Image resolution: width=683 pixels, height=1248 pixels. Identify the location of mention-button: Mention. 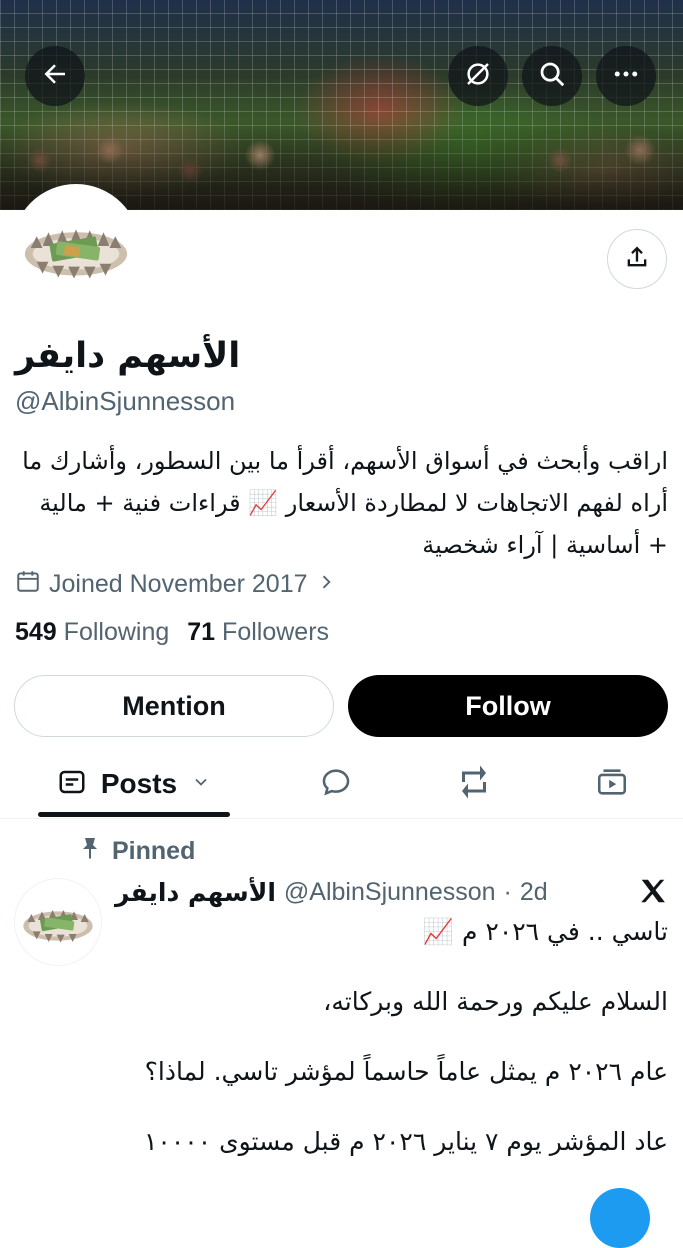
(174, 706).